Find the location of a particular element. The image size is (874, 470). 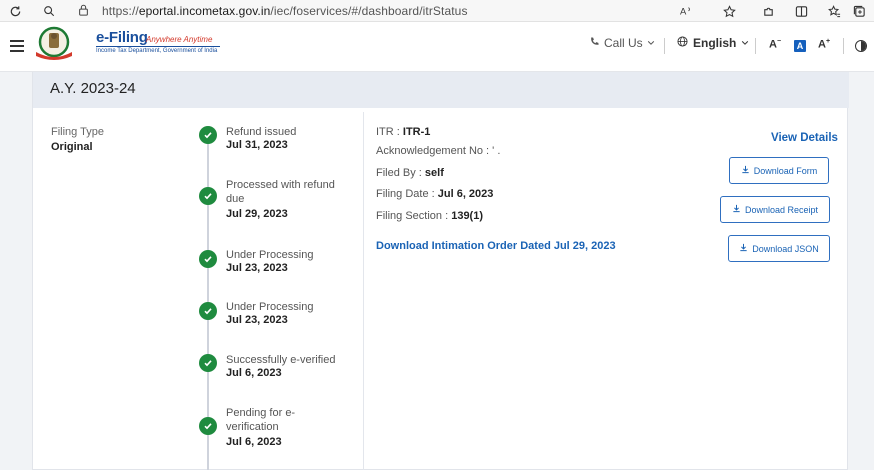

language-dropdown: English is located at coordinates (713, 43).